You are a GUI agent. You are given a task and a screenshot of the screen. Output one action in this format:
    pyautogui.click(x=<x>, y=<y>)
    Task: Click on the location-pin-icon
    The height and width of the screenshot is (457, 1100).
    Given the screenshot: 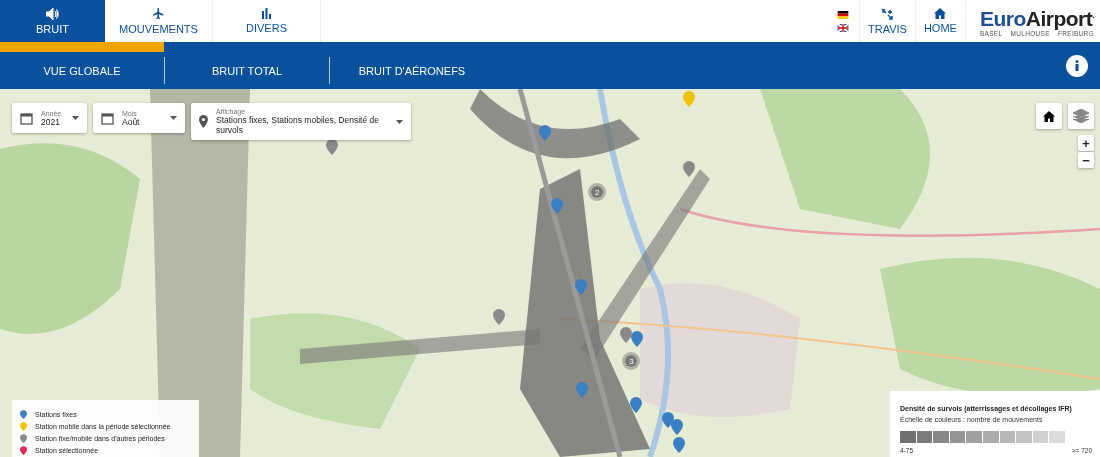 What is the action you would take?
    pyautogui.click(x=203, y=121)
    